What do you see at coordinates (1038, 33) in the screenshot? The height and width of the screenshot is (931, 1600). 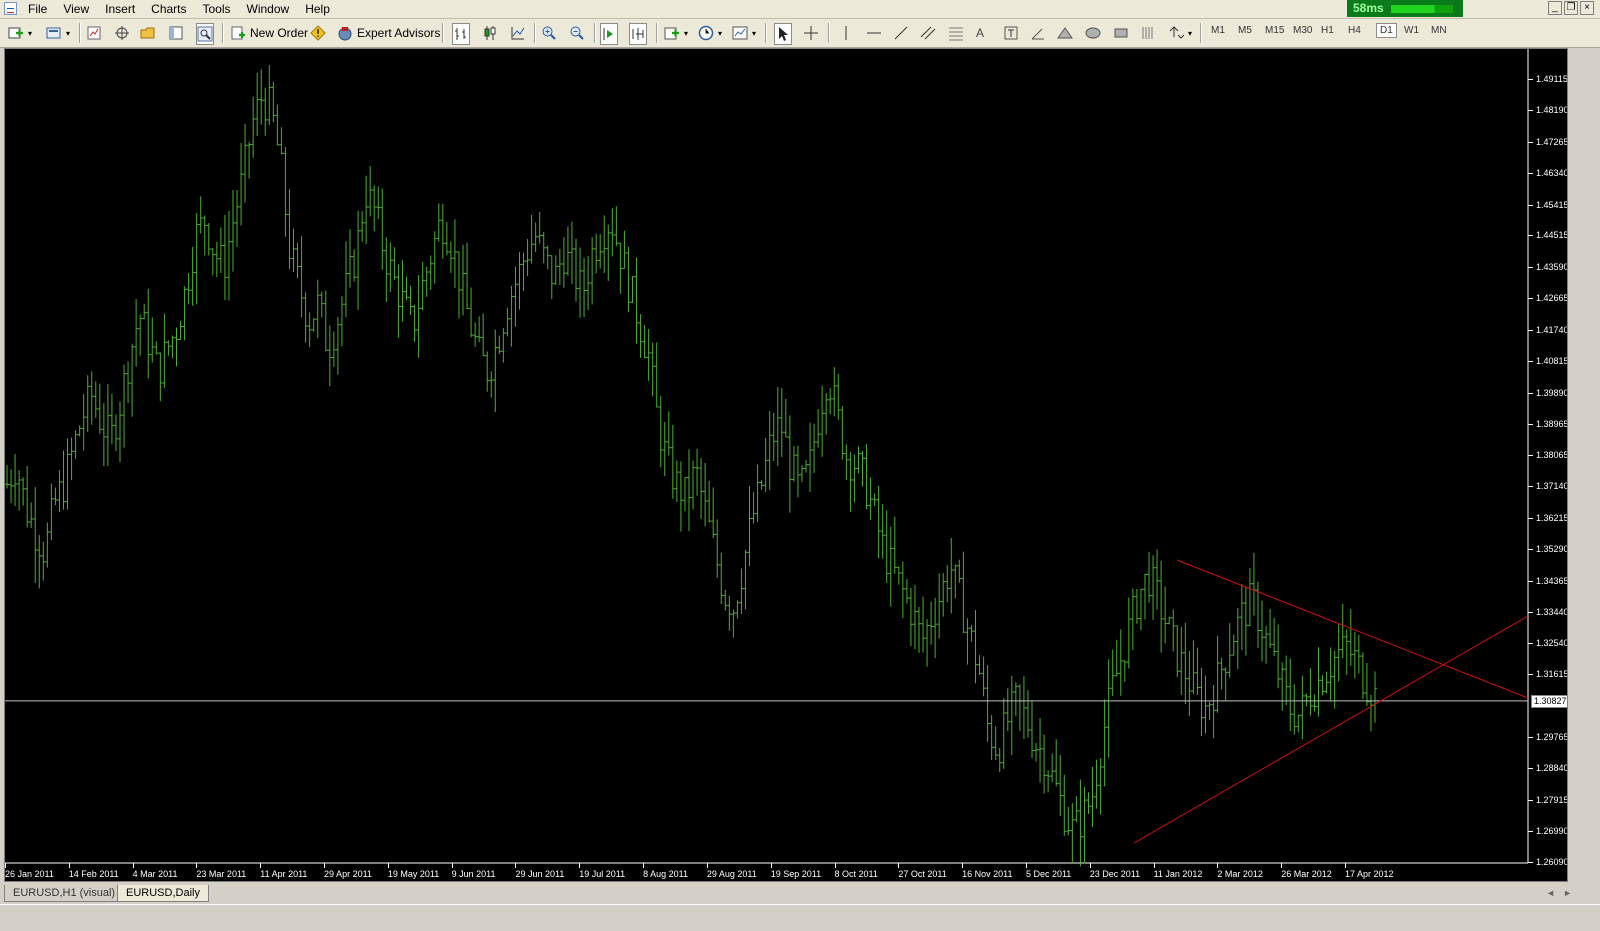 I see `arrow-tool-button` at bounding box center [1038, 33].